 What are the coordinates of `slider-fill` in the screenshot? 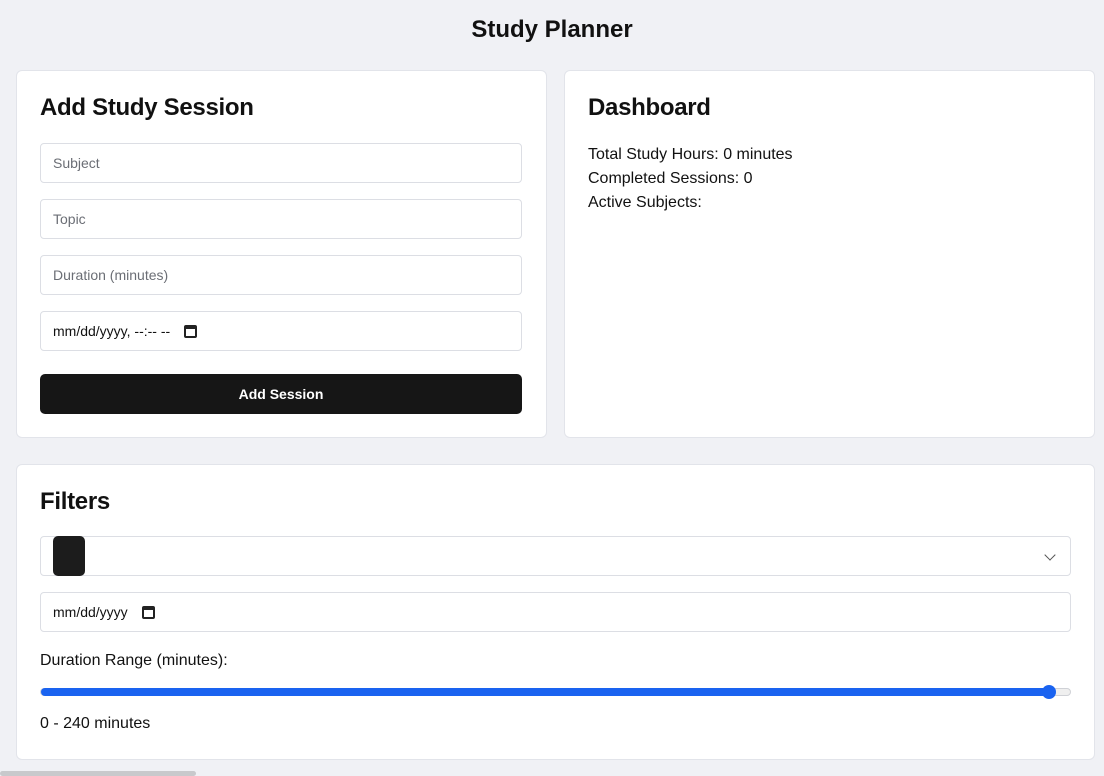 It's located at (545, 692).